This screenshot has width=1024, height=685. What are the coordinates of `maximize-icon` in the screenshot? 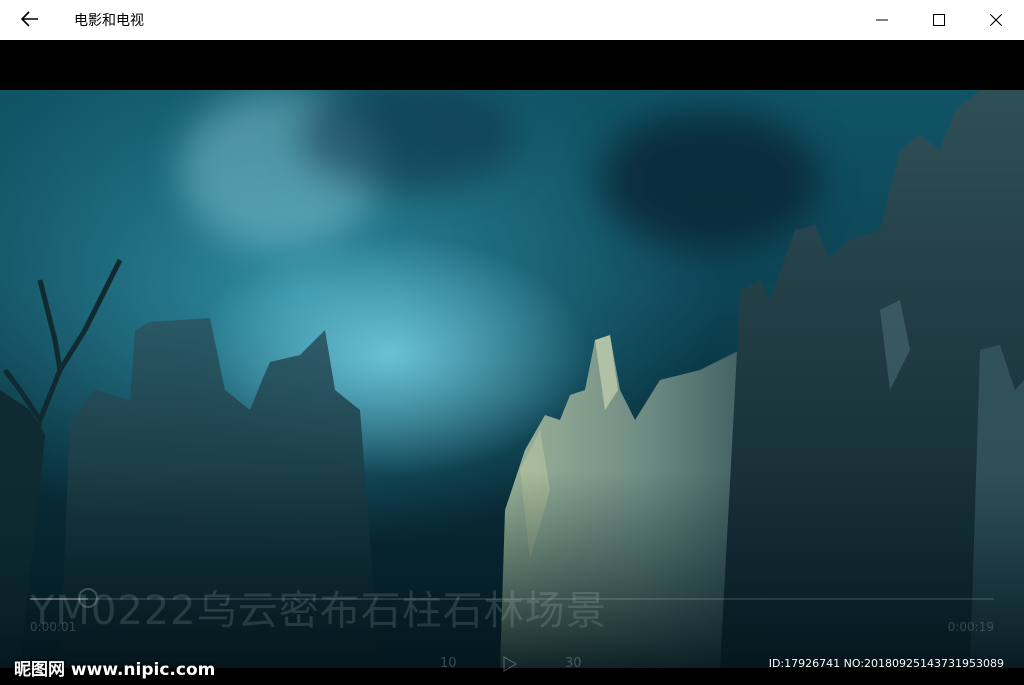 It's located at (938, 20).